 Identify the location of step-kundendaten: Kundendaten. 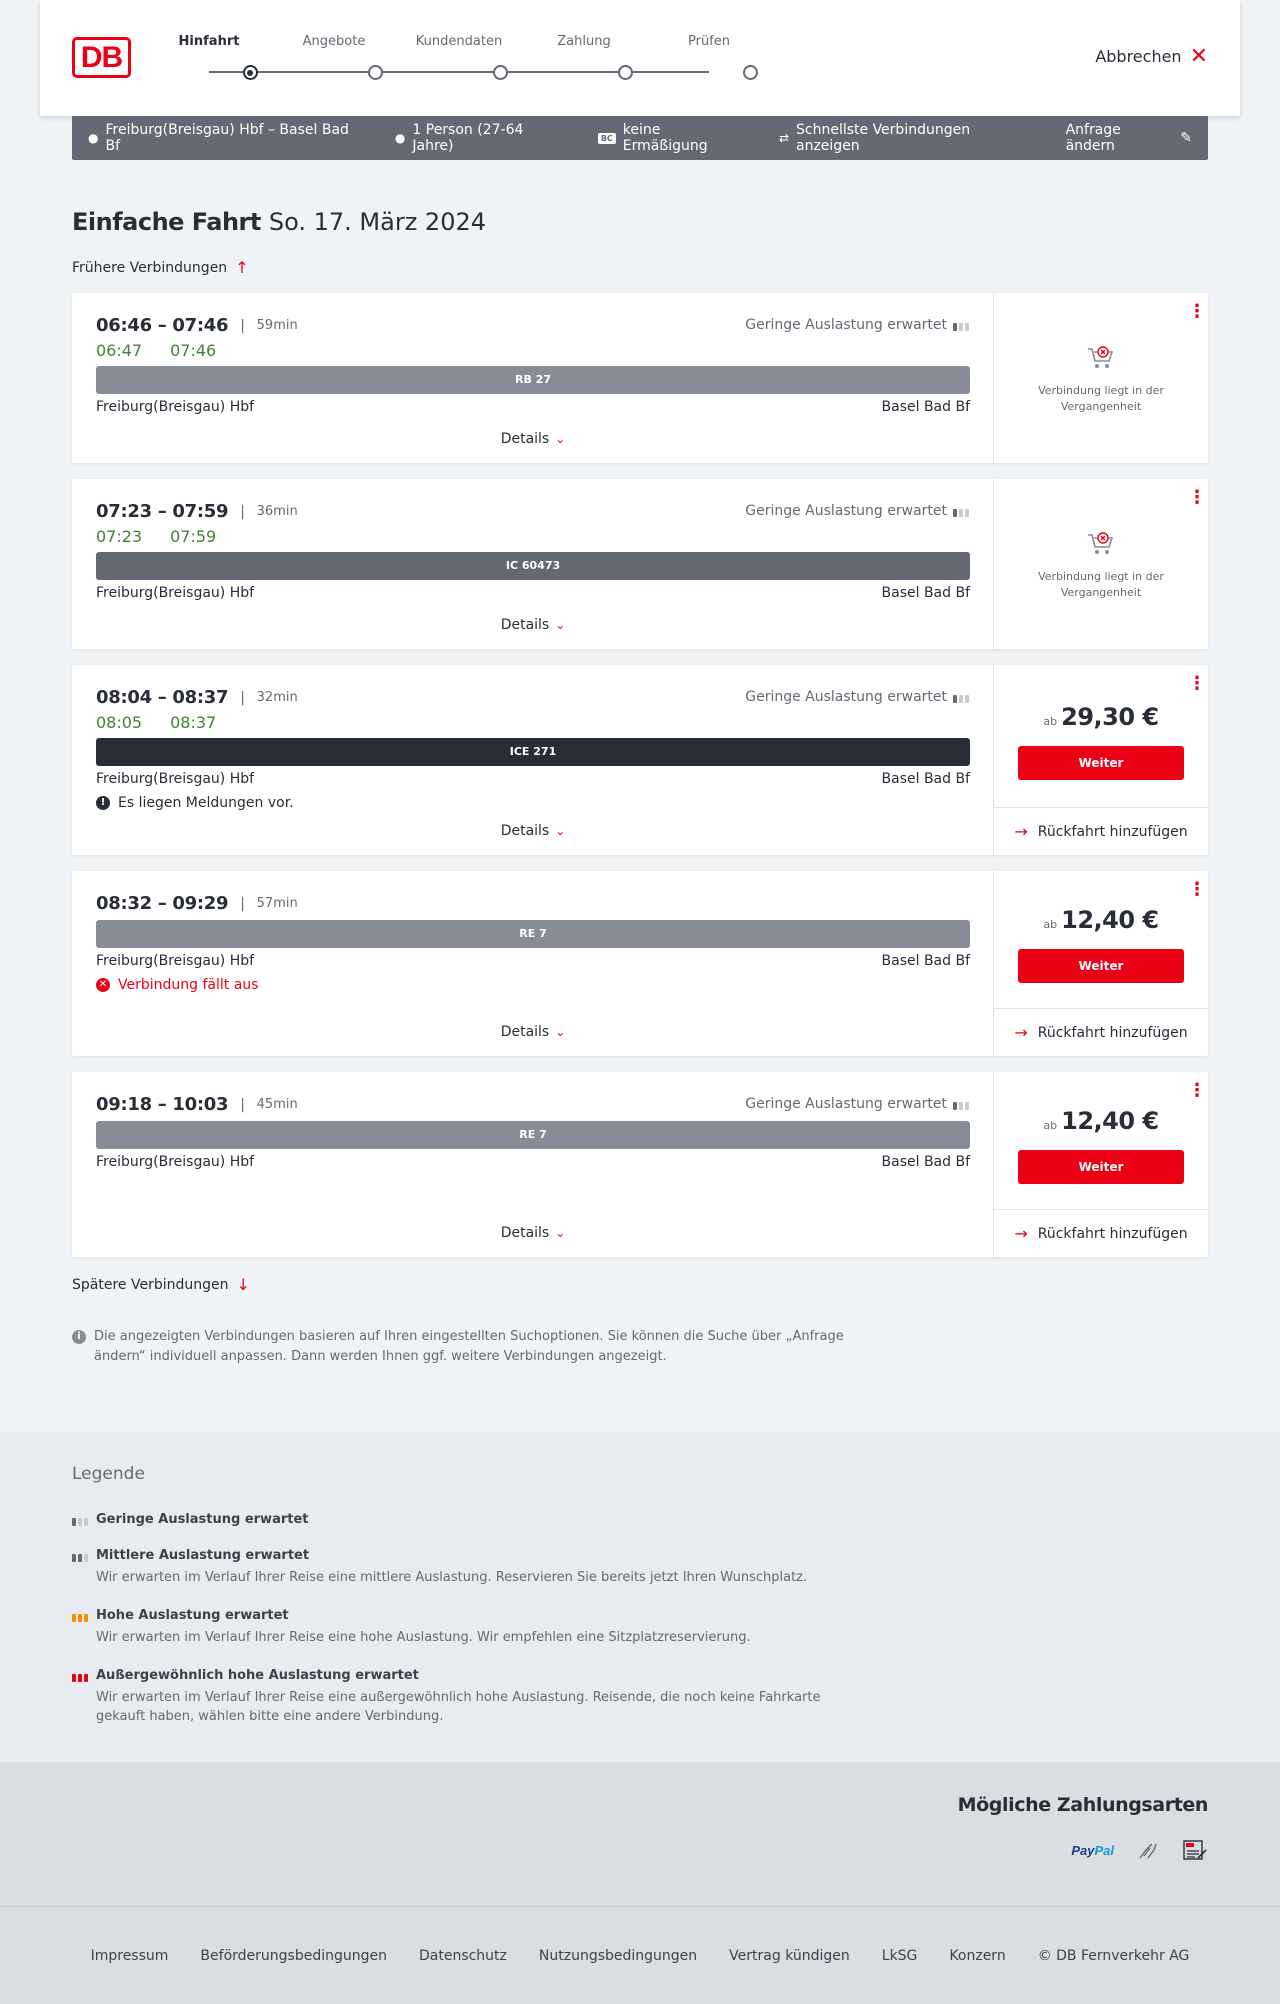
(459, 41).